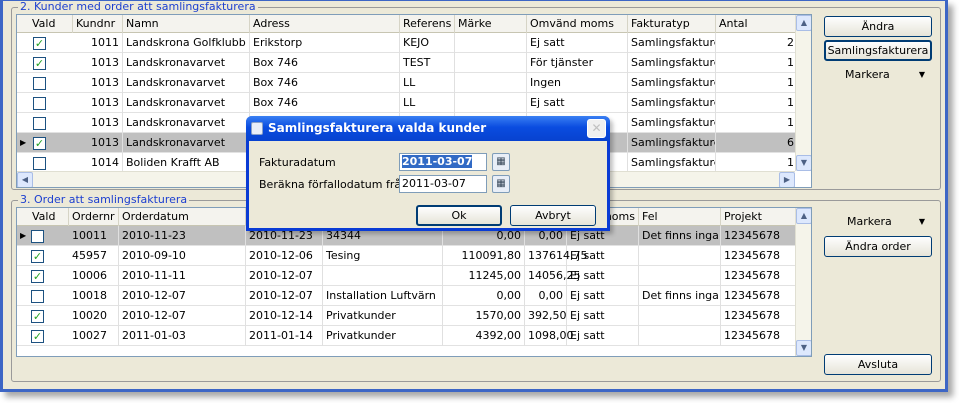 Image resolution: width=959 pixels, height=403 pixels. I want to click on ordernr-cell: 10018, so click(94, 296).